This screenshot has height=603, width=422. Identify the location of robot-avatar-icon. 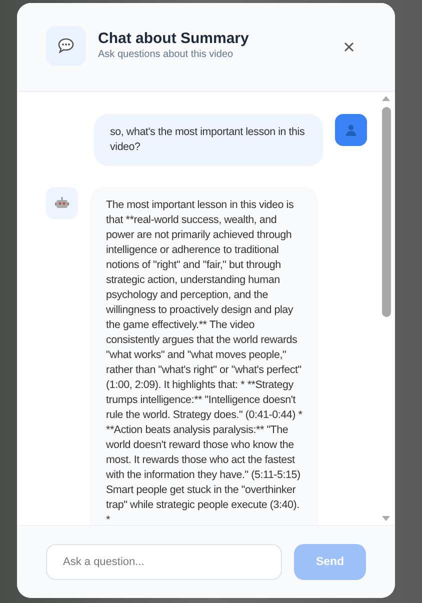
(62, 203).